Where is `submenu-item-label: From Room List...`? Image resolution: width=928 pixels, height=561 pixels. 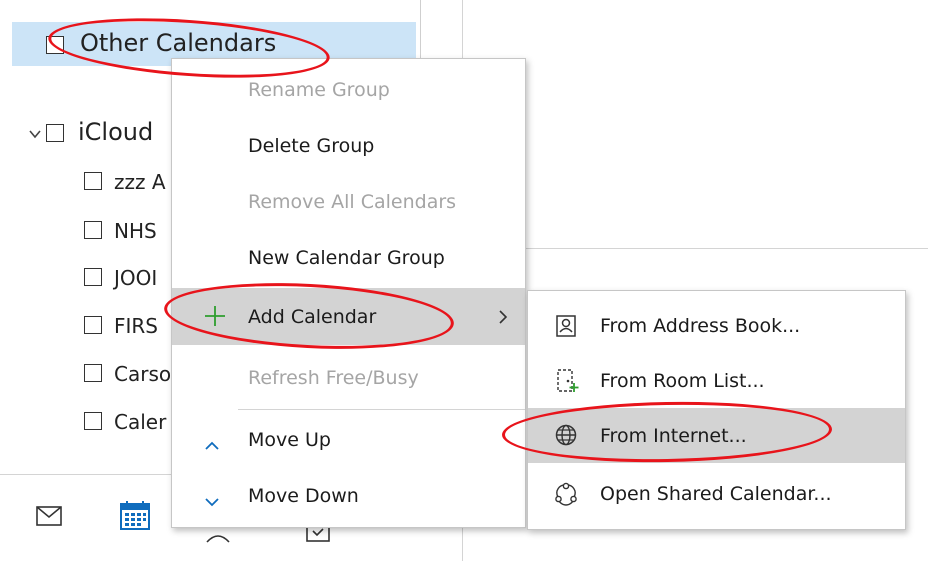
submenu-item-label: From Room List... is located at coordinates (682, 381).